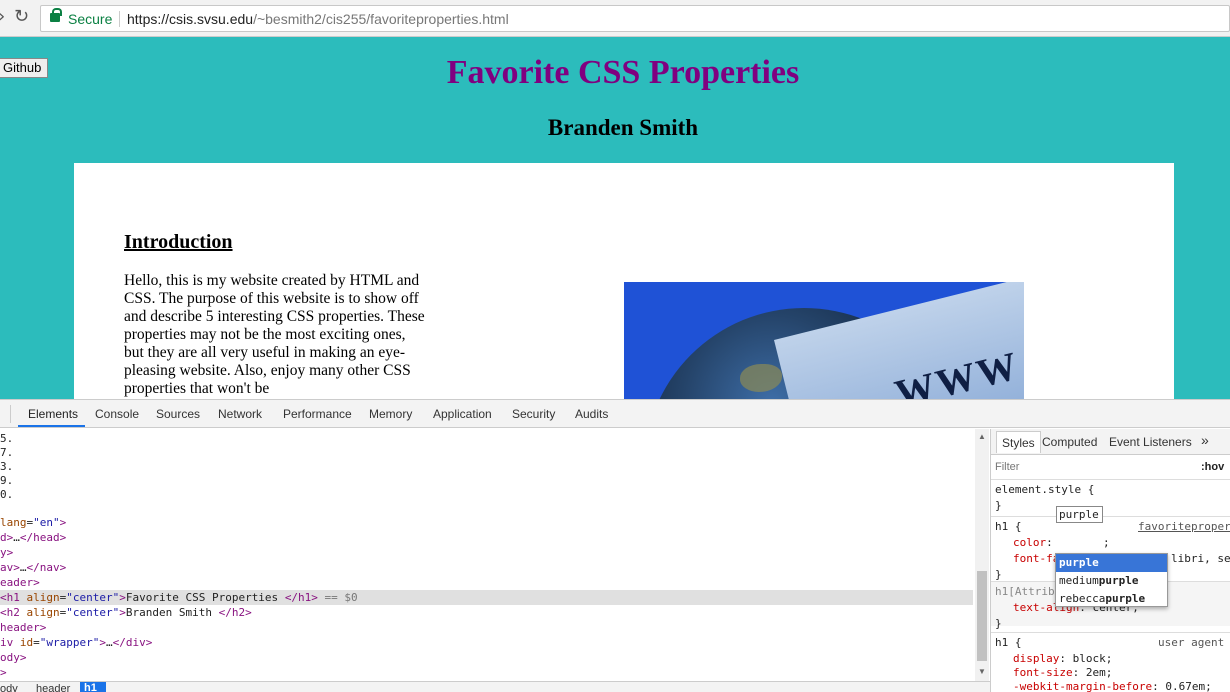 Image resolution: width=1230 pixels, height=692 pixels. Describe the element at coordinates (486, 522) in the screenshot. I see `dom-line-html: lang="en">` at that location.